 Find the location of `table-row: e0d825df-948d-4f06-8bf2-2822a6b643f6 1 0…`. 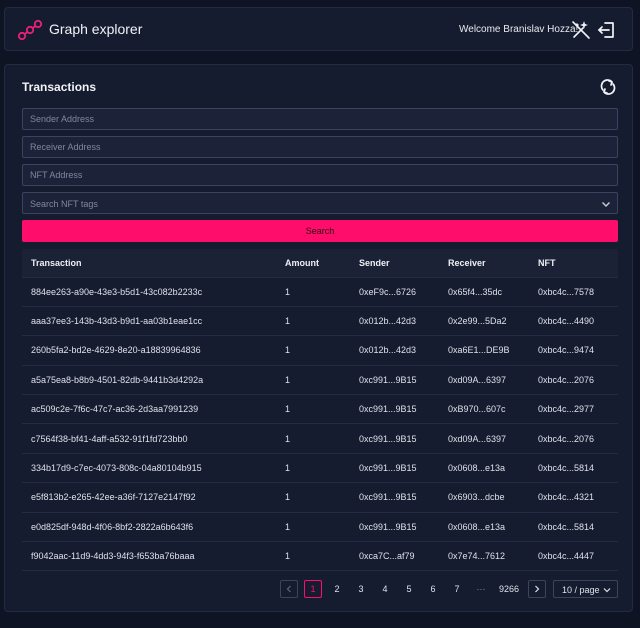

table-row: e0d825df-948d-4f06-8bf2-2822a6b643f6 1 0… is located at coordinates (320, 527).